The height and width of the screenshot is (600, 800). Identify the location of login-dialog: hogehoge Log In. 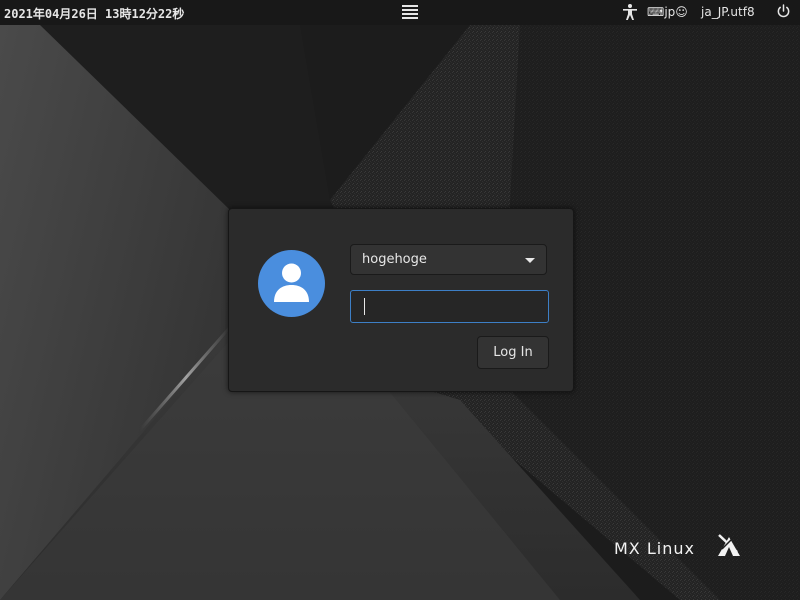
(401, 300).